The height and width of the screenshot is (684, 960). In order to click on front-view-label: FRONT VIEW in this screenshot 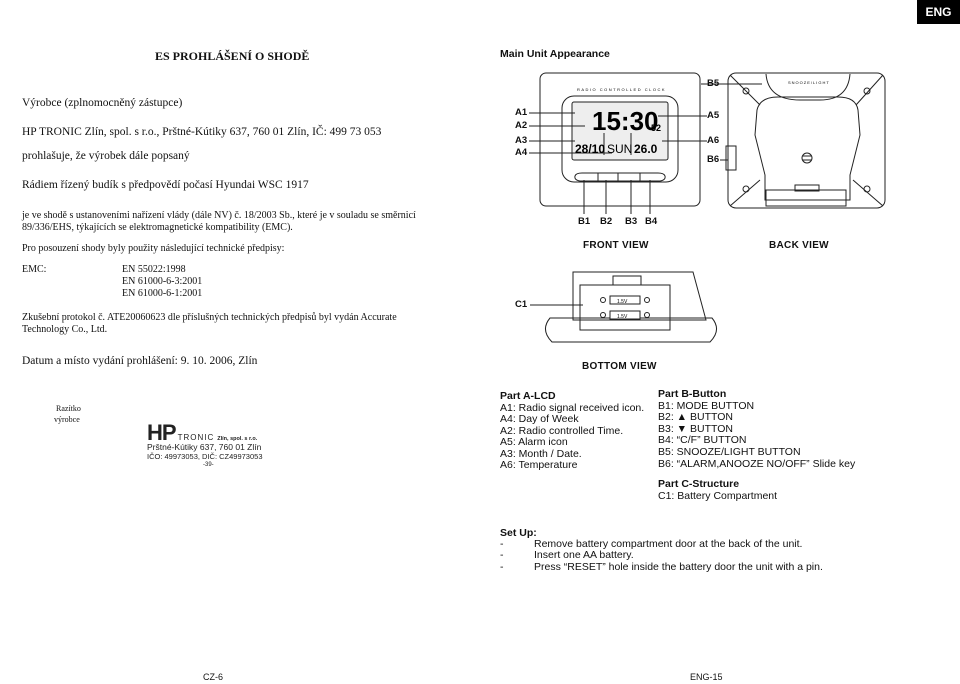, I will do `click(616, 245)`.